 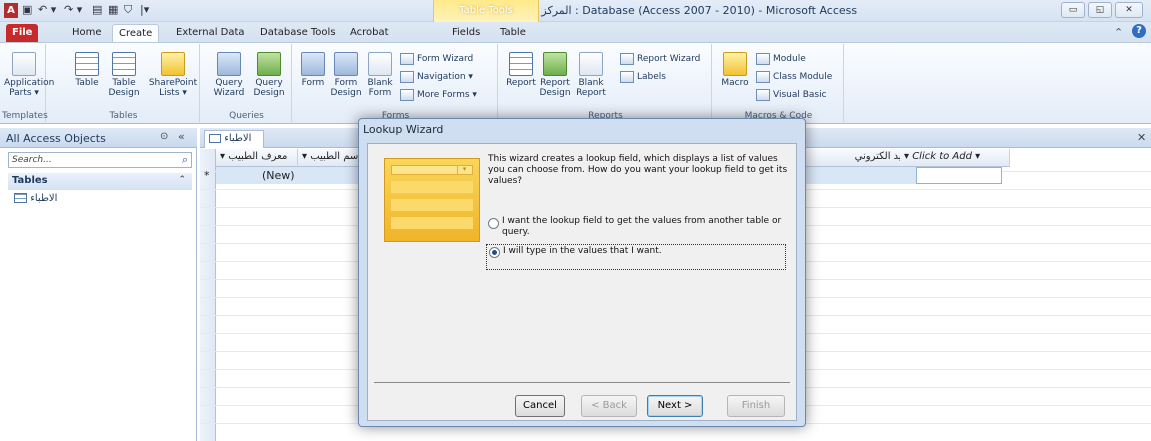 I want to click on more-forms-label: More Forms ▾, so click(x=447, y=95).